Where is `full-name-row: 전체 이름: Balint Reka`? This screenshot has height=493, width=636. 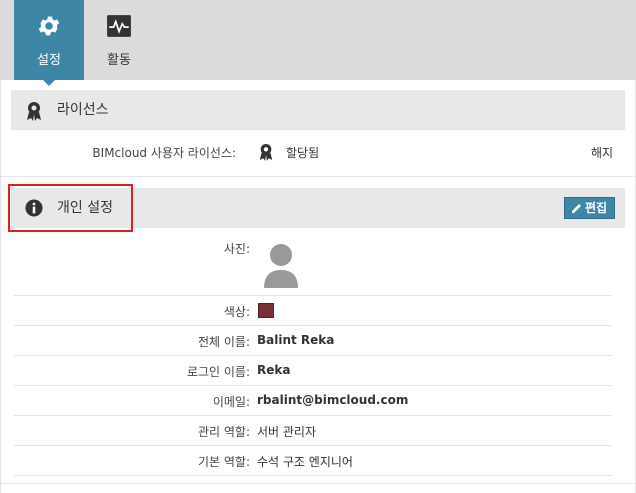 full-name-row: 전체 이름: Balint Reka is located at coordinates (313, 344).